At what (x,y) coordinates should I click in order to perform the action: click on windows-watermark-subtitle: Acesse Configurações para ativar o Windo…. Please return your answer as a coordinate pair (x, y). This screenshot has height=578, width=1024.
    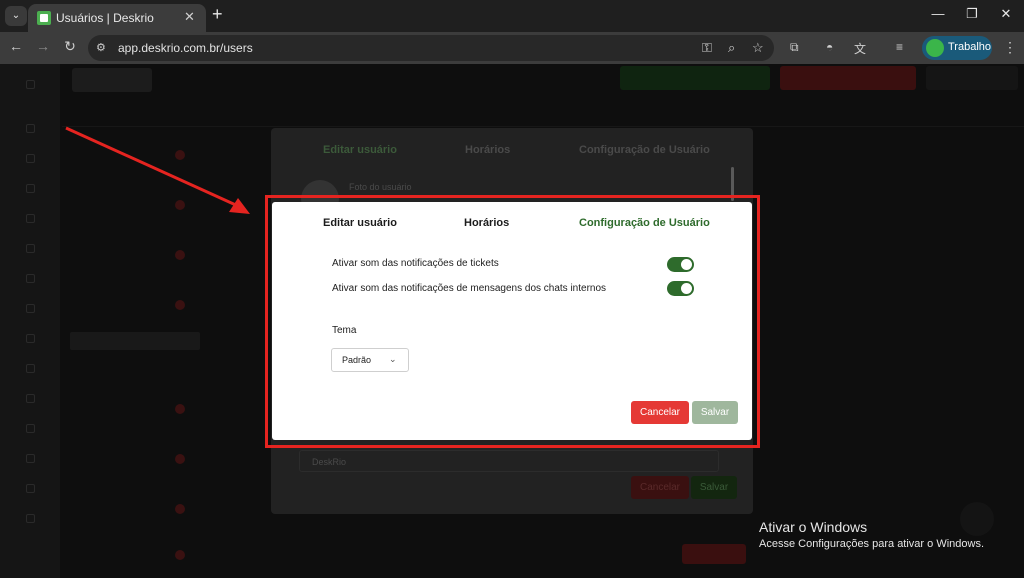
    Looking at the image, I should click on (871, 544).